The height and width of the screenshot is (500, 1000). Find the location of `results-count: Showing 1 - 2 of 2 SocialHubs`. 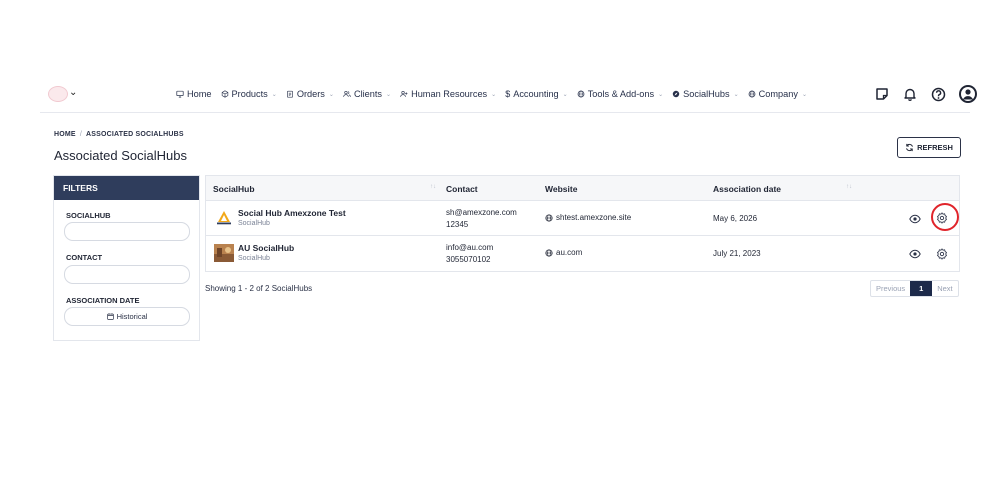

results-count: Showing 1 - 2 of 2 SocialHubs is located at coordinates (259, 288).